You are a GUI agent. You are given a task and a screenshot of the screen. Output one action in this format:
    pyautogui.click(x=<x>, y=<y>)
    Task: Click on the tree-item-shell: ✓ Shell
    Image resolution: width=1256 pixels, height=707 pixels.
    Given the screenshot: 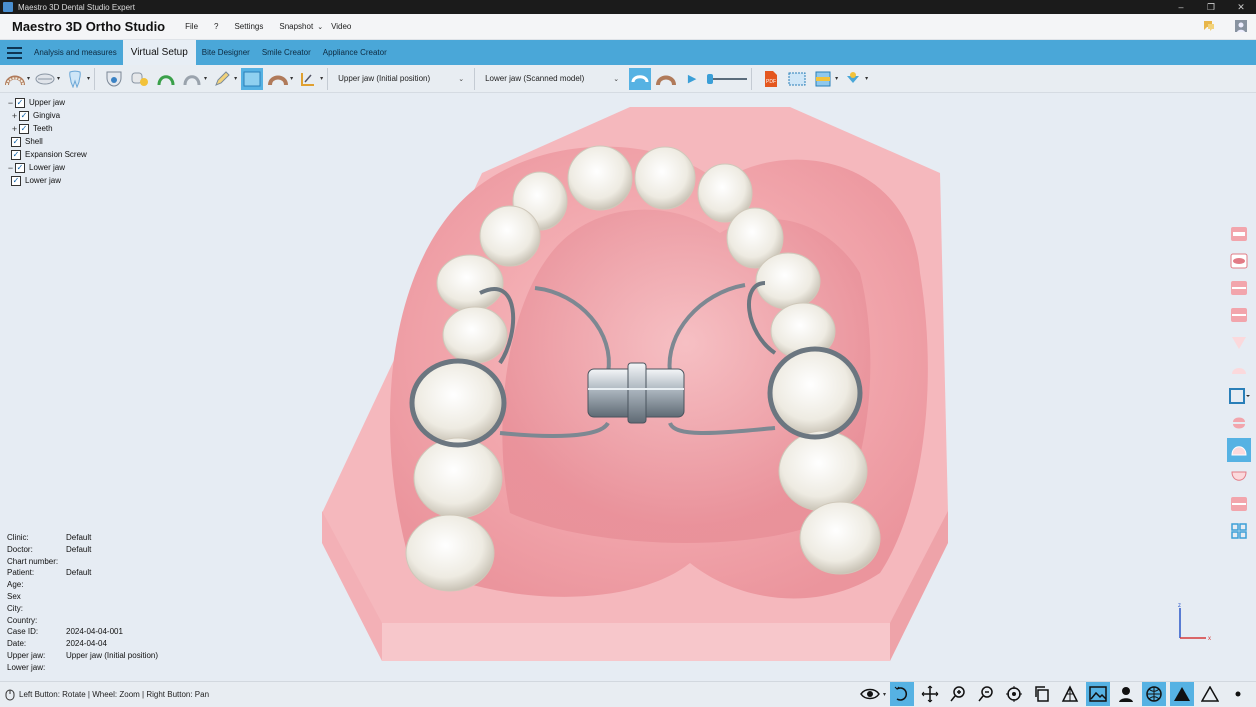 What is the action you would take?
    pyautogui.click(x=101, y=141)
    